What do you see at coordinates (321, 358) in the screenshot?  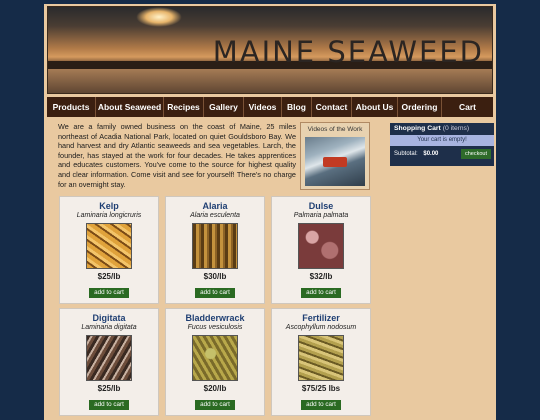 I see `fertilizer-photo` at bounding box center [321, 358].